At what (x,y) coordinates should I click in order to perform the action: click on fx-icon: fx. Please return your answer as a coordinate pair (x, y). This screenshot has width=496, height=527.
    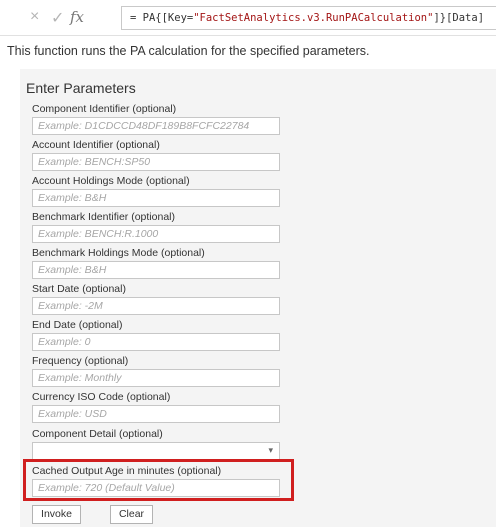
    Looking at the image, I should click on (77, 17).